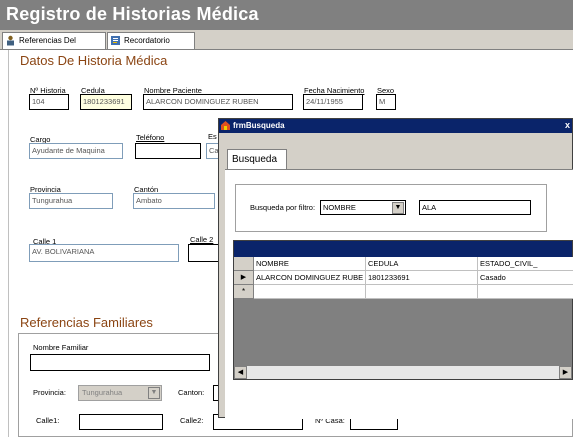 The width and height of the screenshot is (573, 437). I want to click on telefono-label: Teléfono, so click(150, 137).